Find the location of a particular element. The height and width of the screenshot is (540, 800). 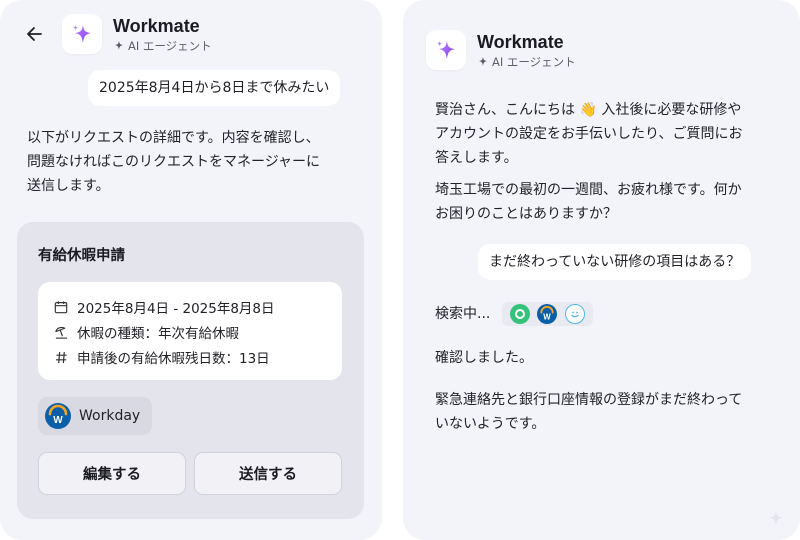

arrow-left-icon is located at coordinates (34, 34).